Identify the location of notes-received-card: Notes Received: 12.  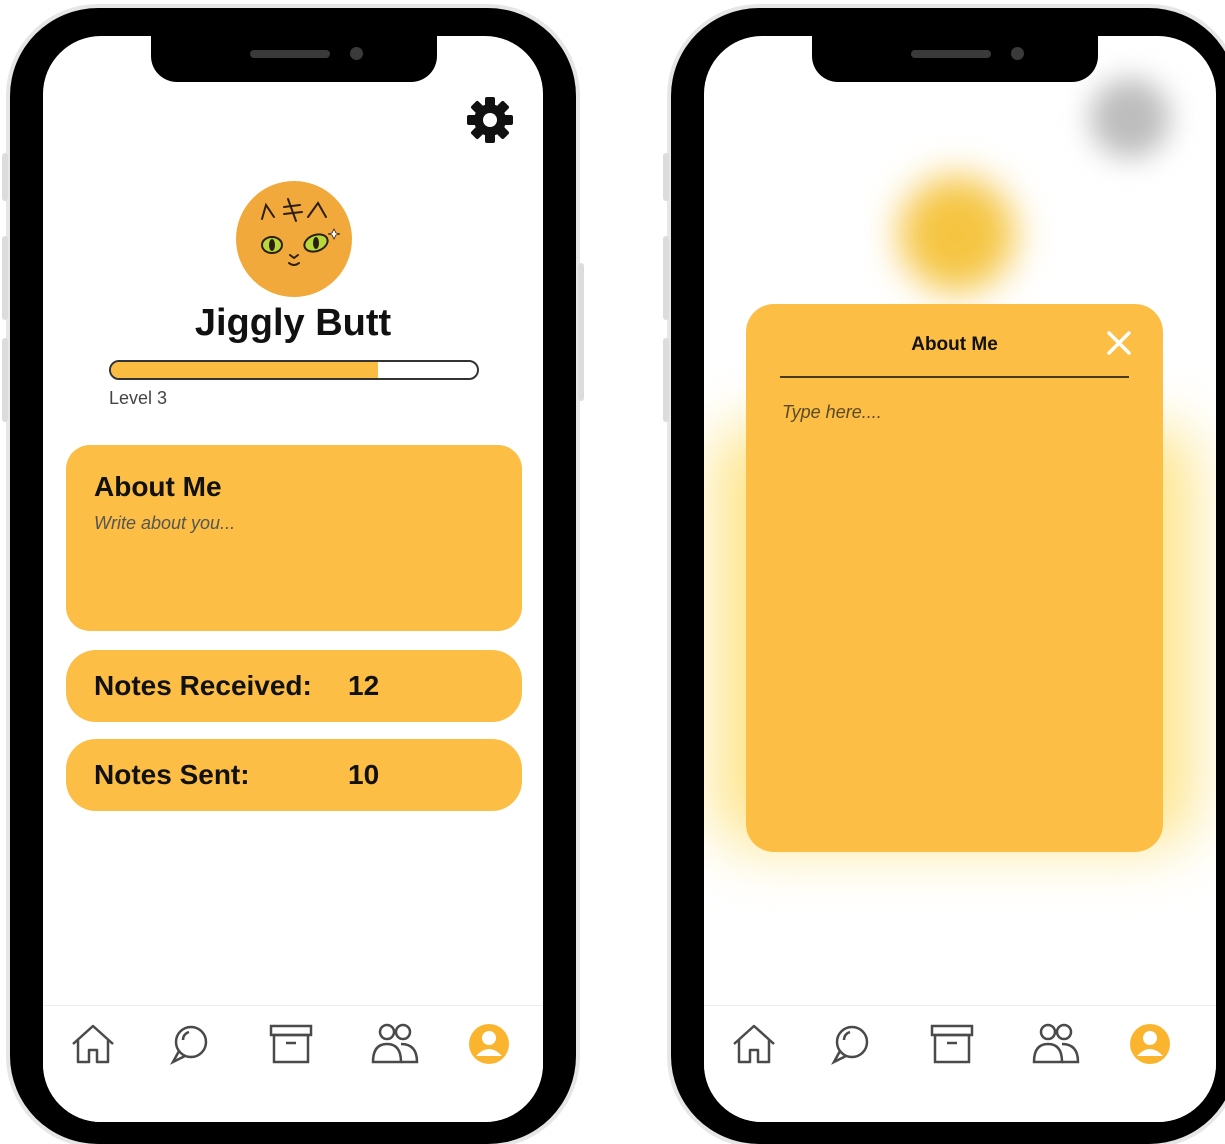
(294, 686).